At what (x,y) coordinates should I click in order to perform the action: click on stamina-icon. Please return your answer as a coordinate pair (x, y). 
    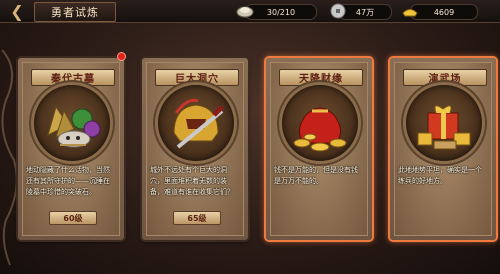
    Looking at the image, I should click on (245, 12).